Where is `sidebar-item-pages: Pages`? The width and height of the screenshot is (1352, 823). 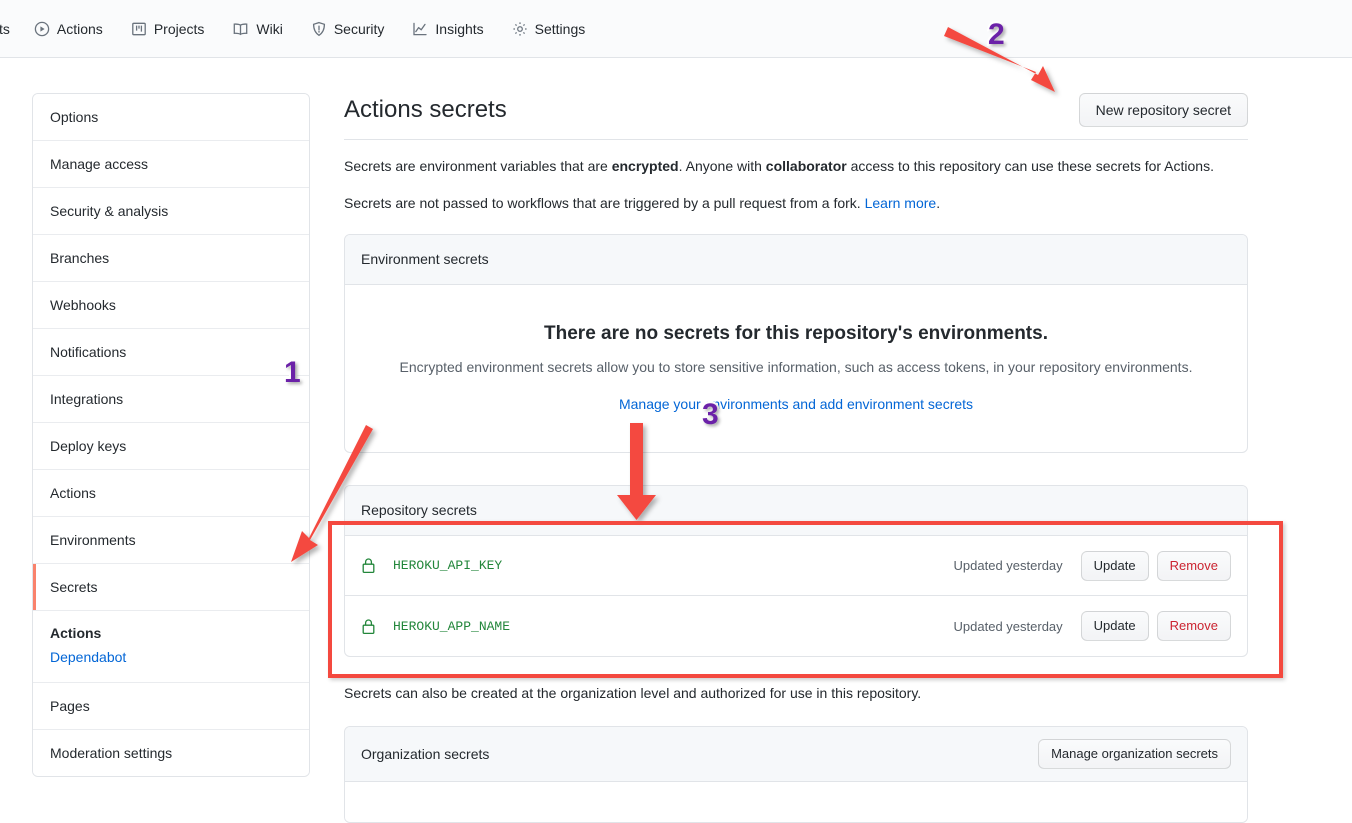 sidebar-item-pages: Pages is located at coordinates (171, 706).